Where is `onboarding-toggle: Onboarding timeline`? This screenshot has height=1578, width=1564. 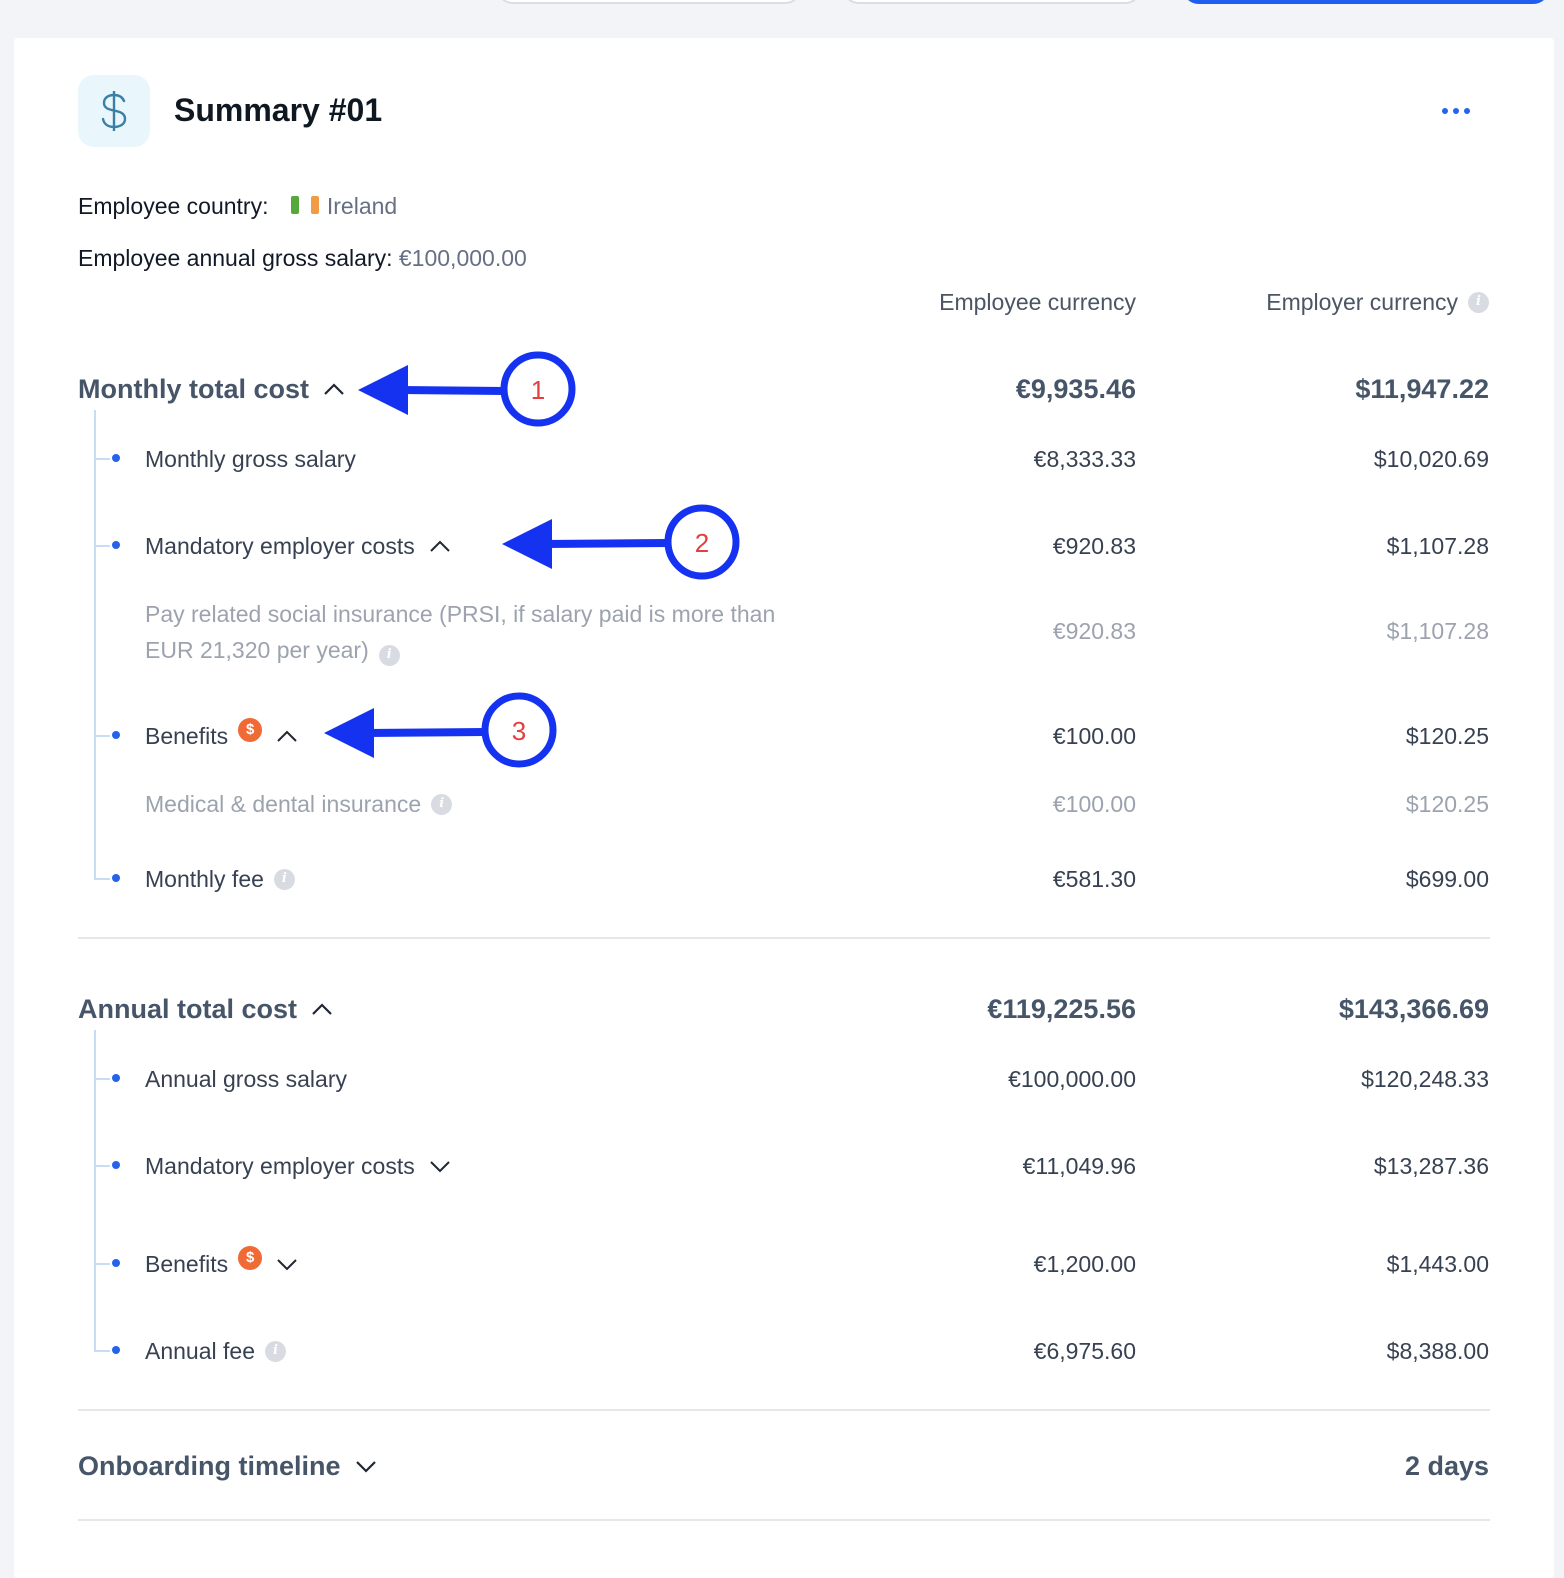 onboarding-toggle: Onboarding timeline is located at coordinates (227, 1466).